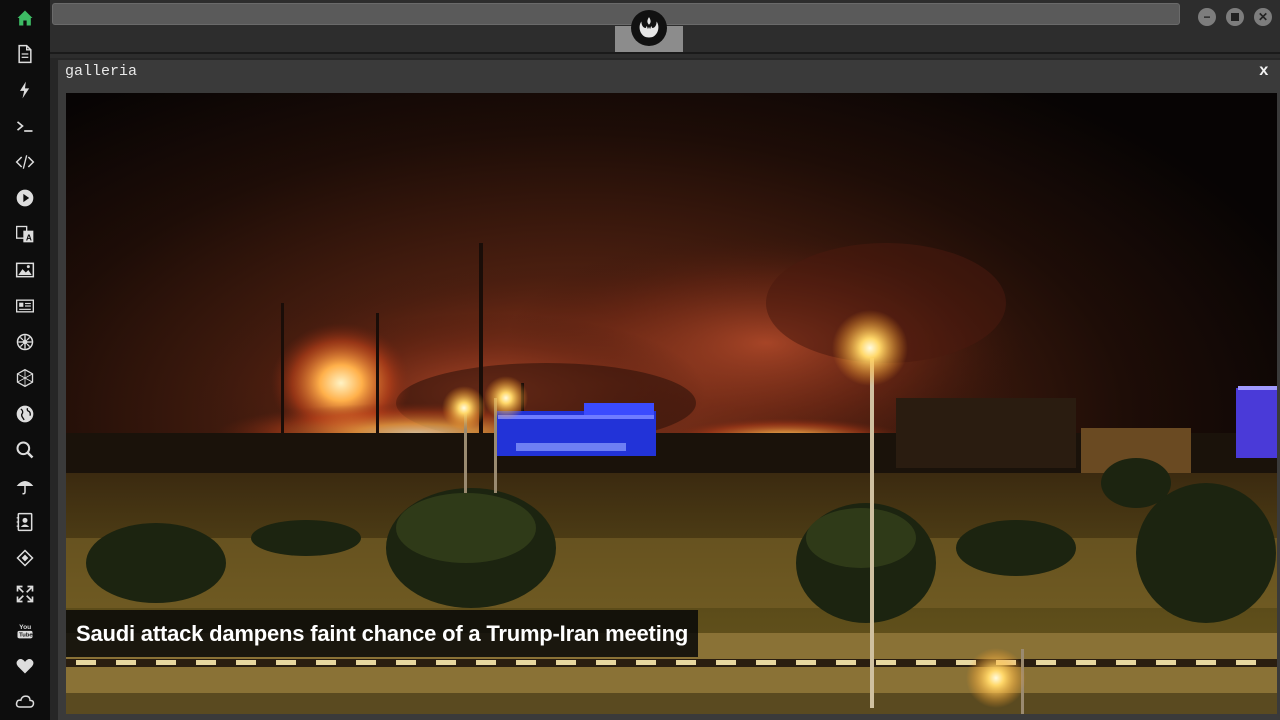 The height and width of the screenshot is (720, 1280). Describe the element at coordinates (25, 558) in the screenshot. I see `transfer-icon` at that location.